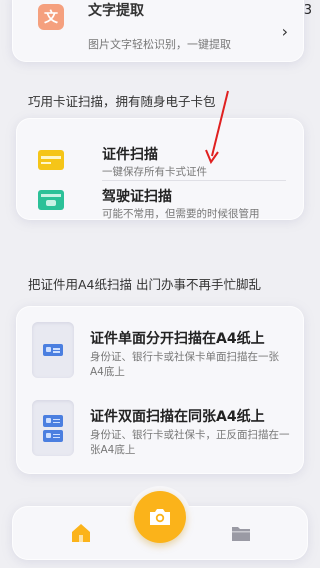  What do you see at coordinates (81, 533) in the screenshot?
I see `home-icon` at bounding box center [81, 533].